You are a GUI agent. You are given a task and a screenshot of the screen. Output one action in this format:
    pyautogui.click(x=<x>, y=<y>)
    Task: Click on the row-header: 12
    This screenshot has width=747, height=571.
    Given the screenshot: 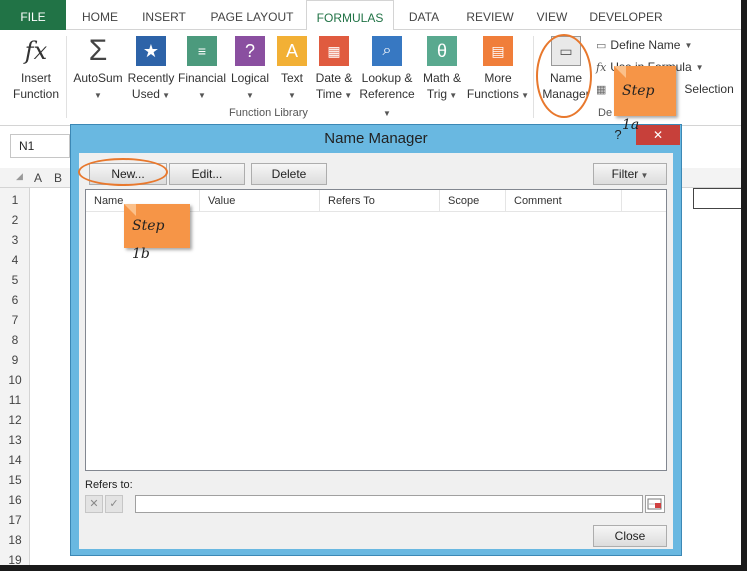 What is the action you would take?
    pyautogui.click(x=15, y=420)
    